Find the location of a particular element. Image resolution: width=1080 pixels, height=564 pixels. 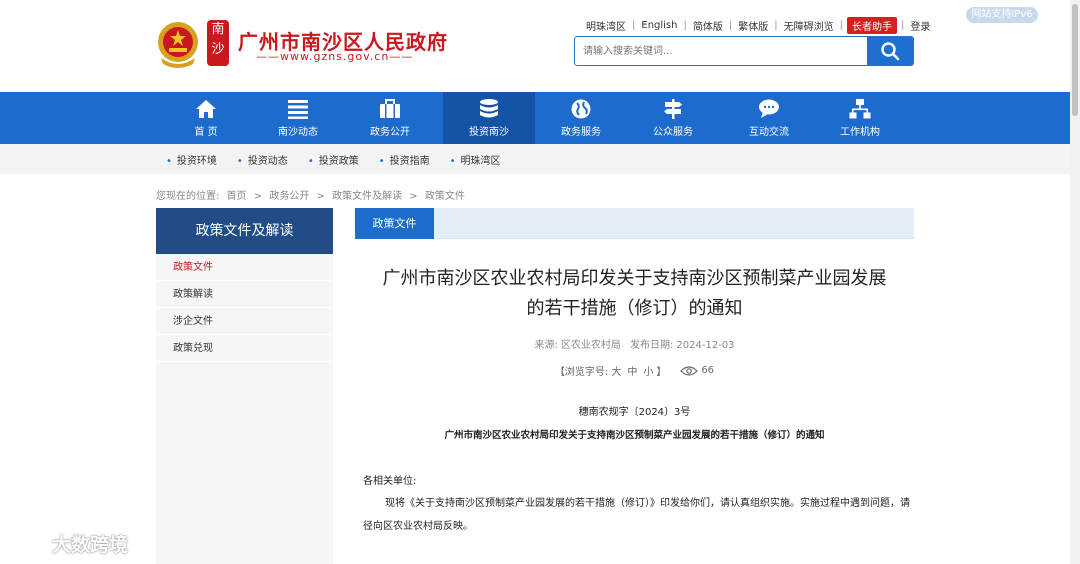

nav-item-agencies: 工作机构 is located at coordinates (860, 118).